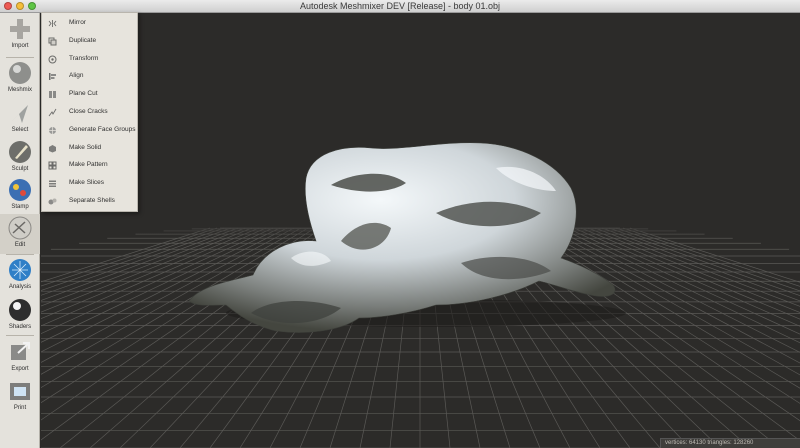 The height and width of the screenshot is (448, 800). I want to click on mirror-icon, so click(52, 23).